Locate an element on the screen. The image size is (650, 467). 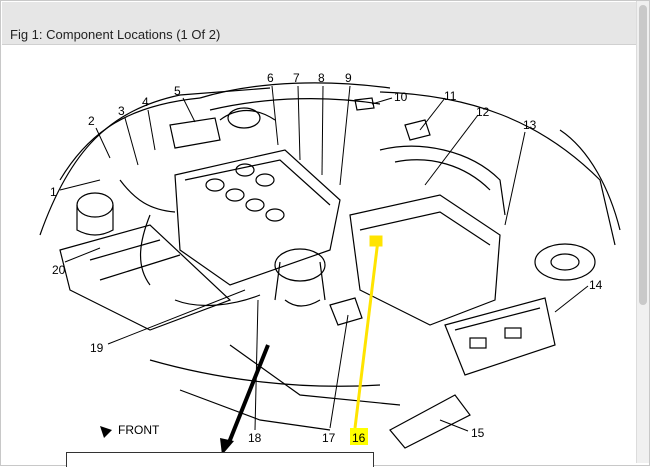
callout-17: 17 is located at coordinates (329, 438).